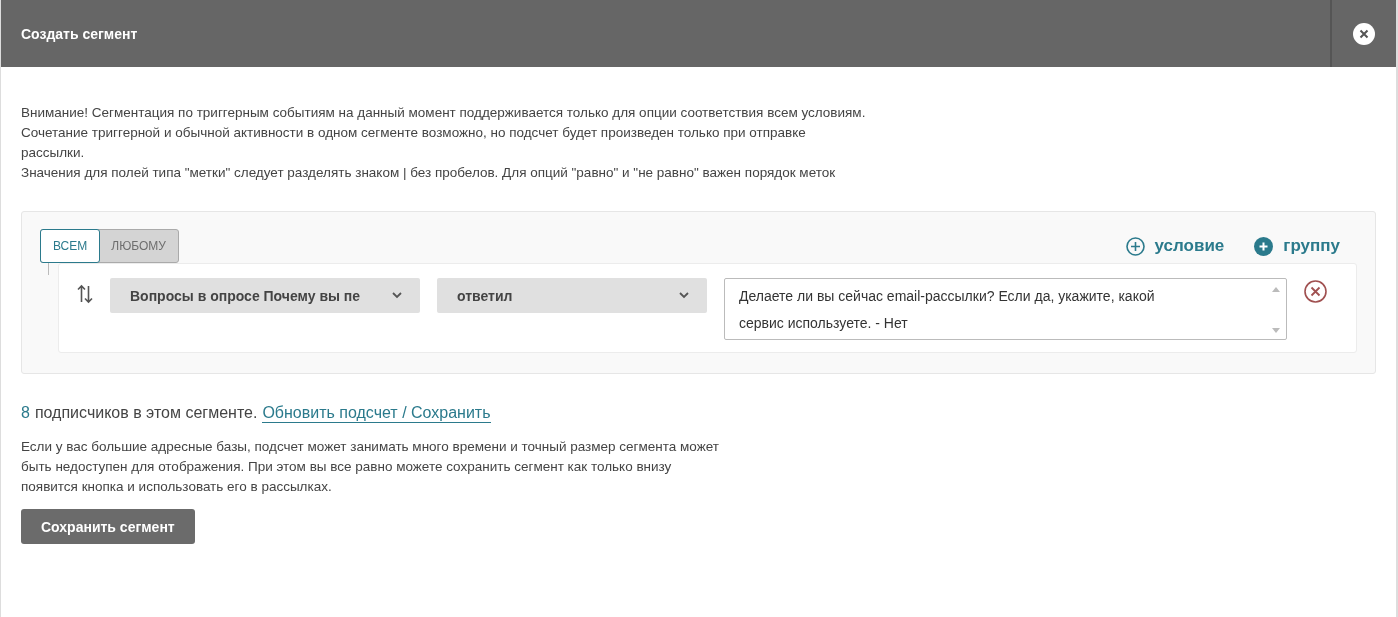 The height and width of the screenshot is (617, 1398). What do you see at coordinates (25, 413) in the screenshot?
I see `subscriber-count: 8` at bounding box center [25, 413].